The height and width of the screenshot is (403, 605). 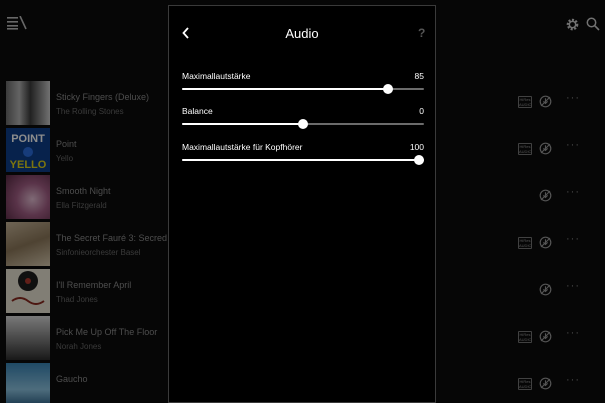 What do you see at coordinates (421, 111) in the screenshot?
I see `setting-value: 0` at bounding box center [421, 111].